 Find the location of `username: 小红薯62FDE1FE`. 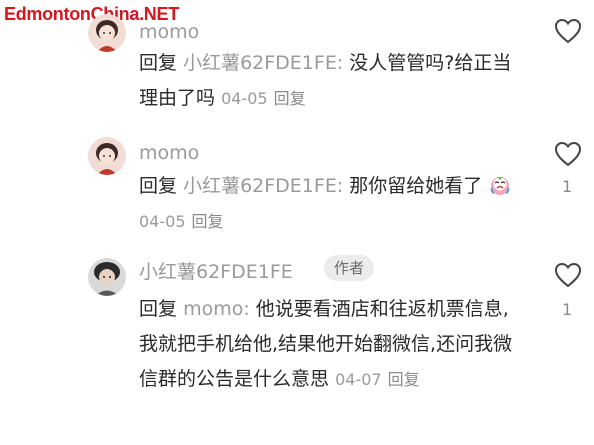

username: 小红薯62FDE1FE is located at coordinates (216, 272).